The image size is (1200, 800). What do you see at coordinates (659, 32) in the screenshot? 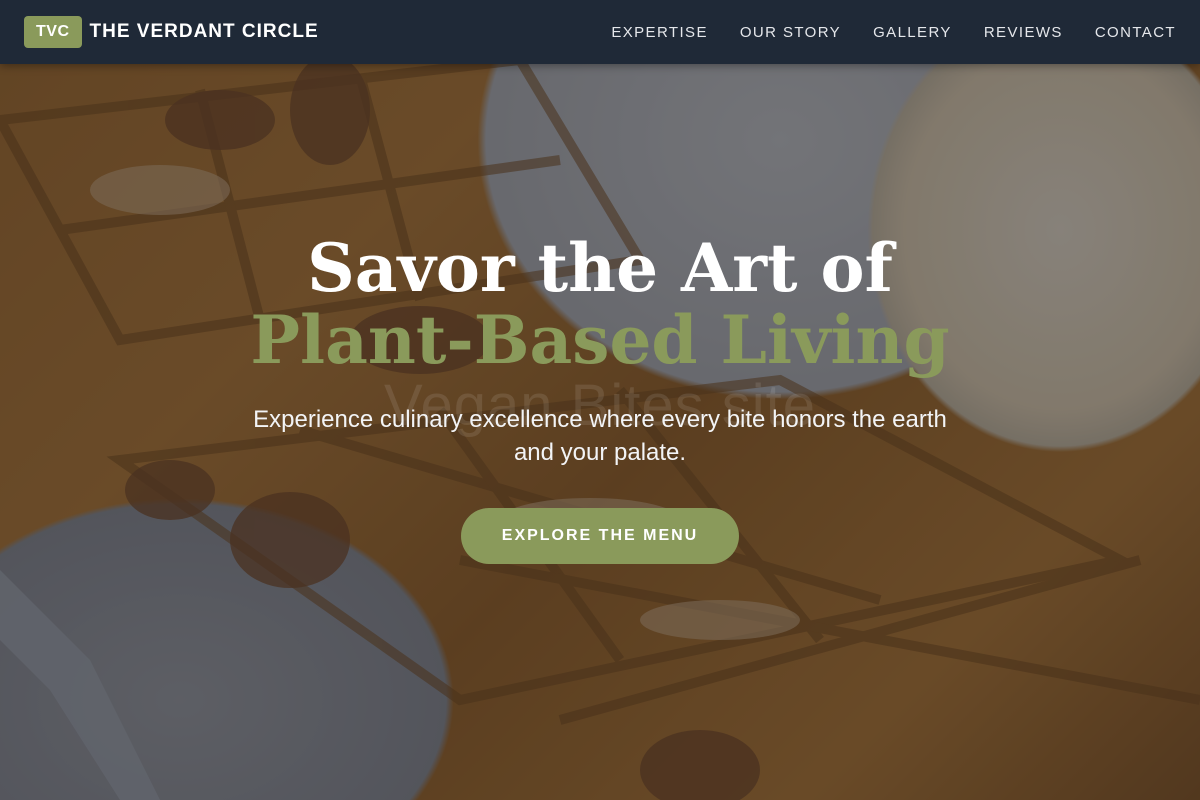
I see `nav-link-expertise: EXPERTISE` at bounding box center [659, 32].